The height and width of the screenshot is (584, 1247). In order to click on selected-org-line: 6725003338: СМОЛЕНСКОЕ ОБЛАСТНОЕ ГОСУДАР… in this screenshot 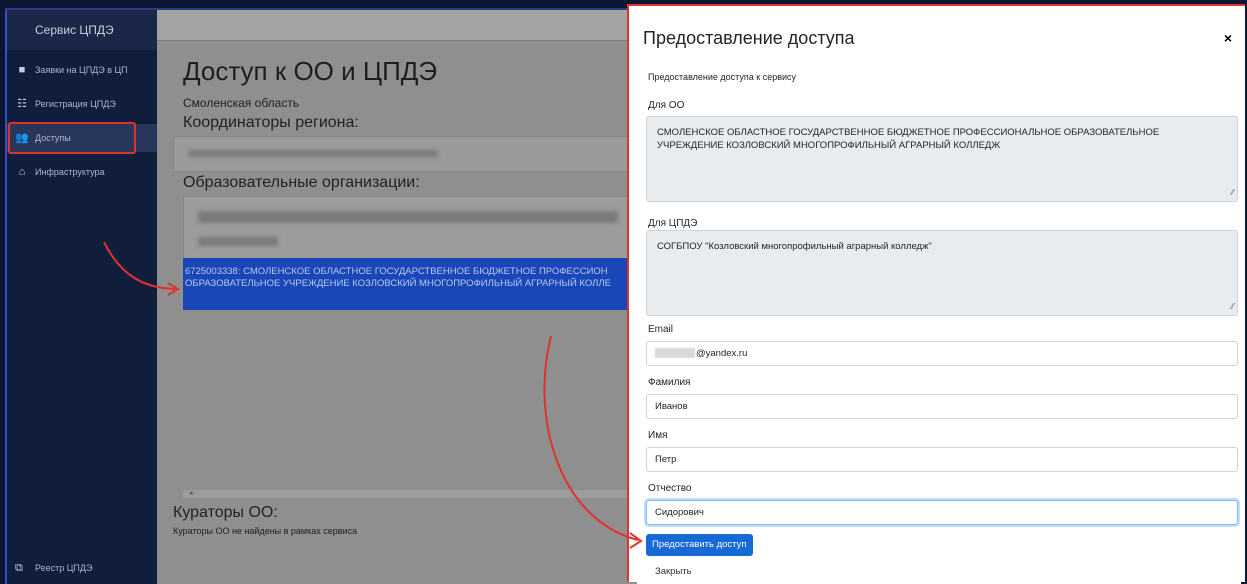, I will do `click(396, 271)`.